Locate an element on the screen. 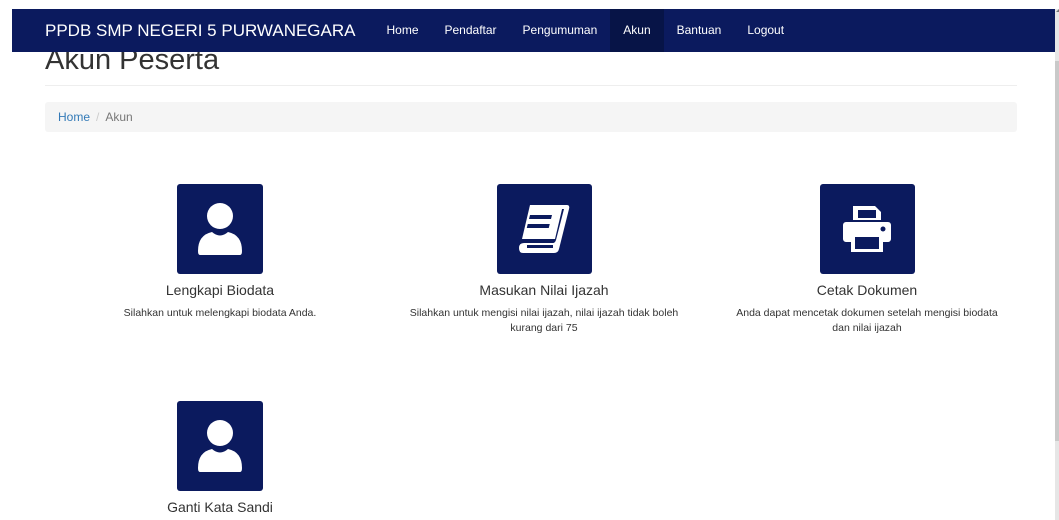 This screenshot has height=520, width=1059. breadcrumb-home-link: Home is located at coordinates (74, 117).